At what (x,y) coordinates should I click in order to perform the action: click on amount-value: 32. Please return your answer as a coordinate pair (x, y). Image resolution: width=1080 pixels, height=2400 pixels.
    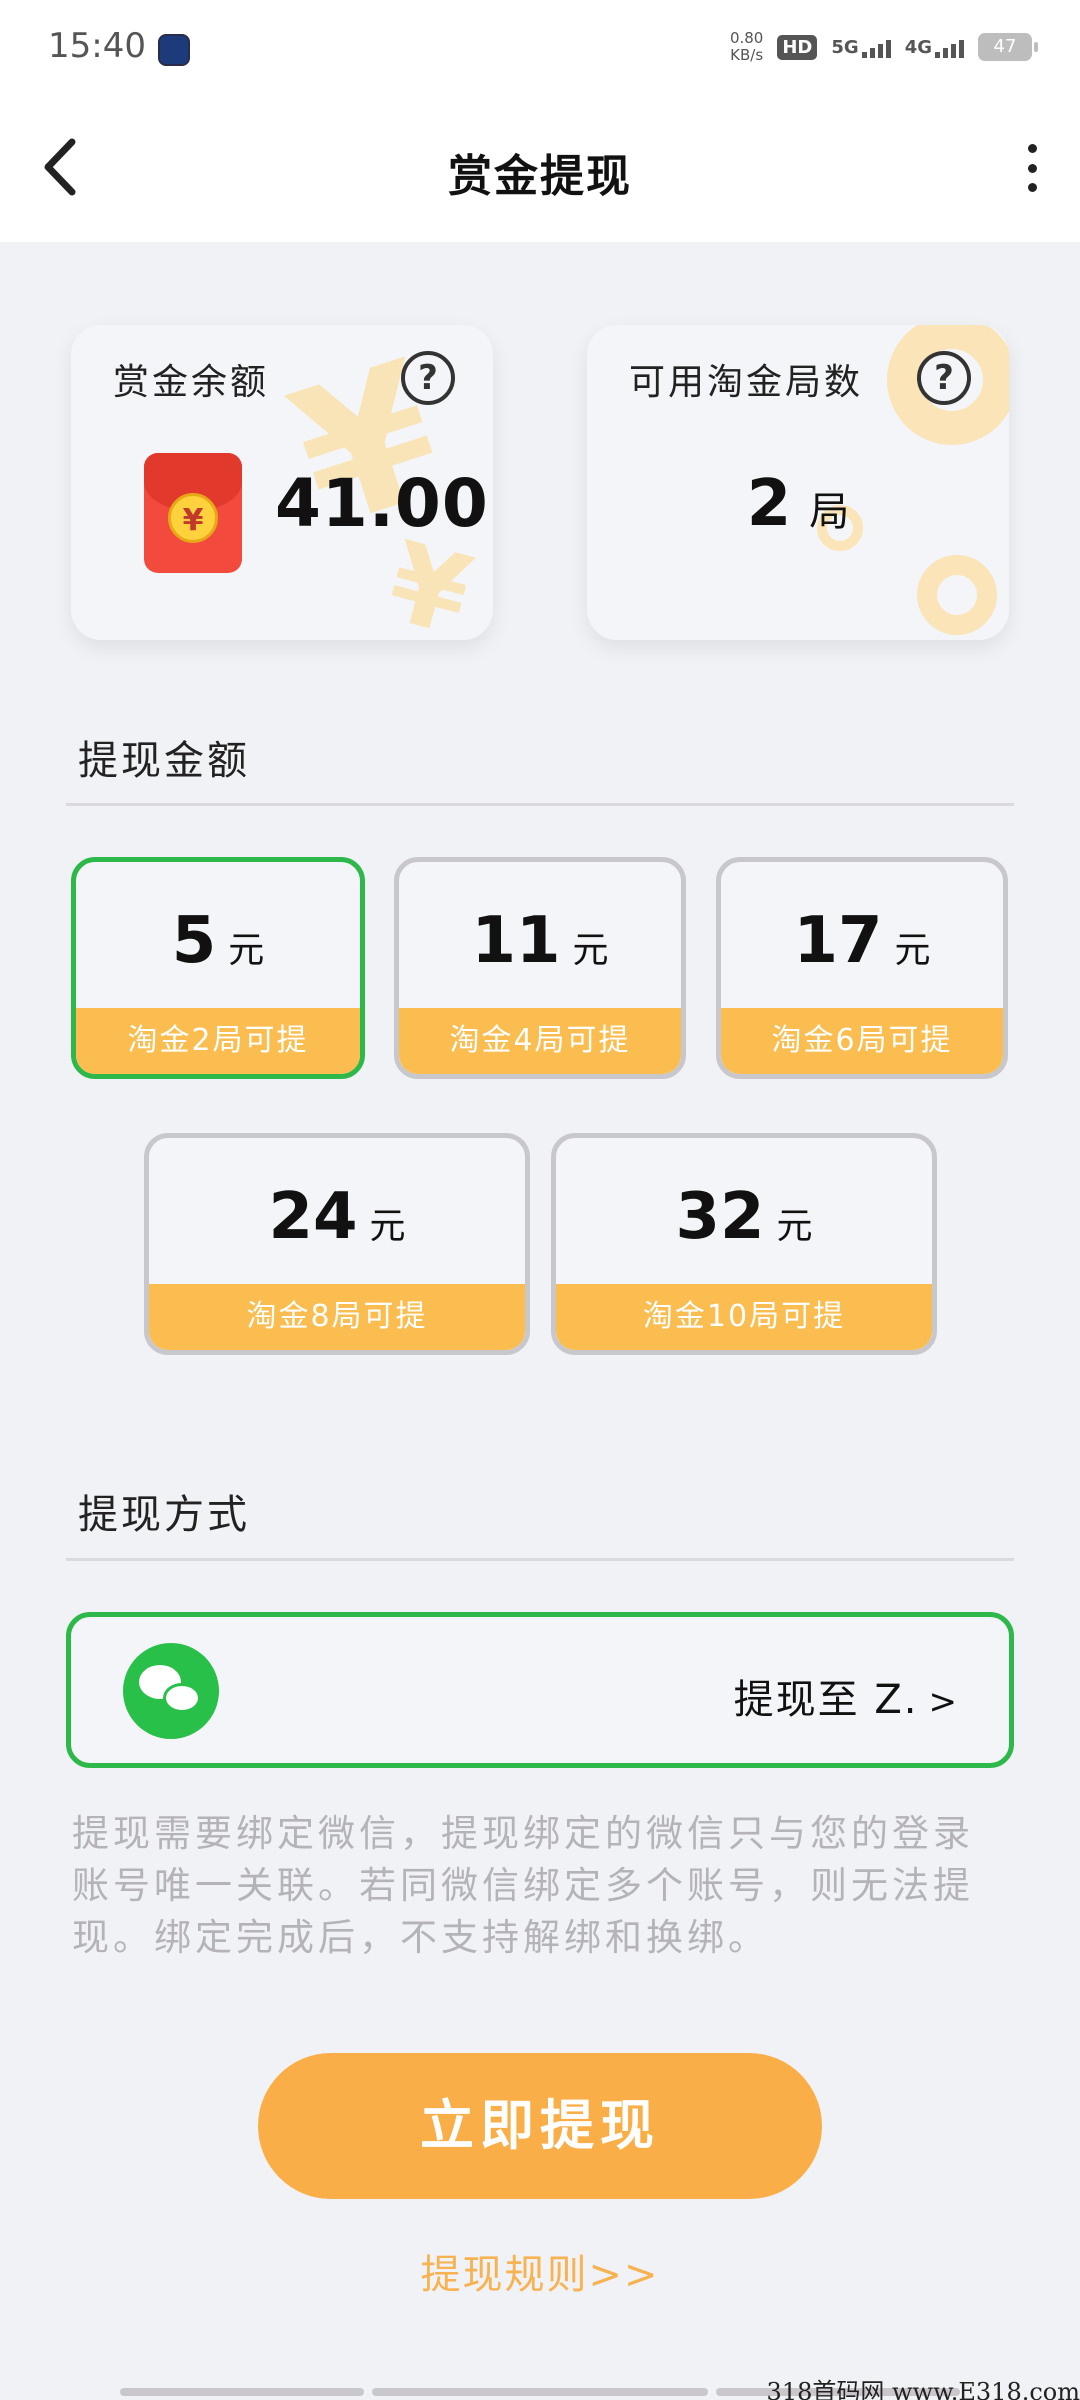
    Looking at the image, I should click on (720, 1217).